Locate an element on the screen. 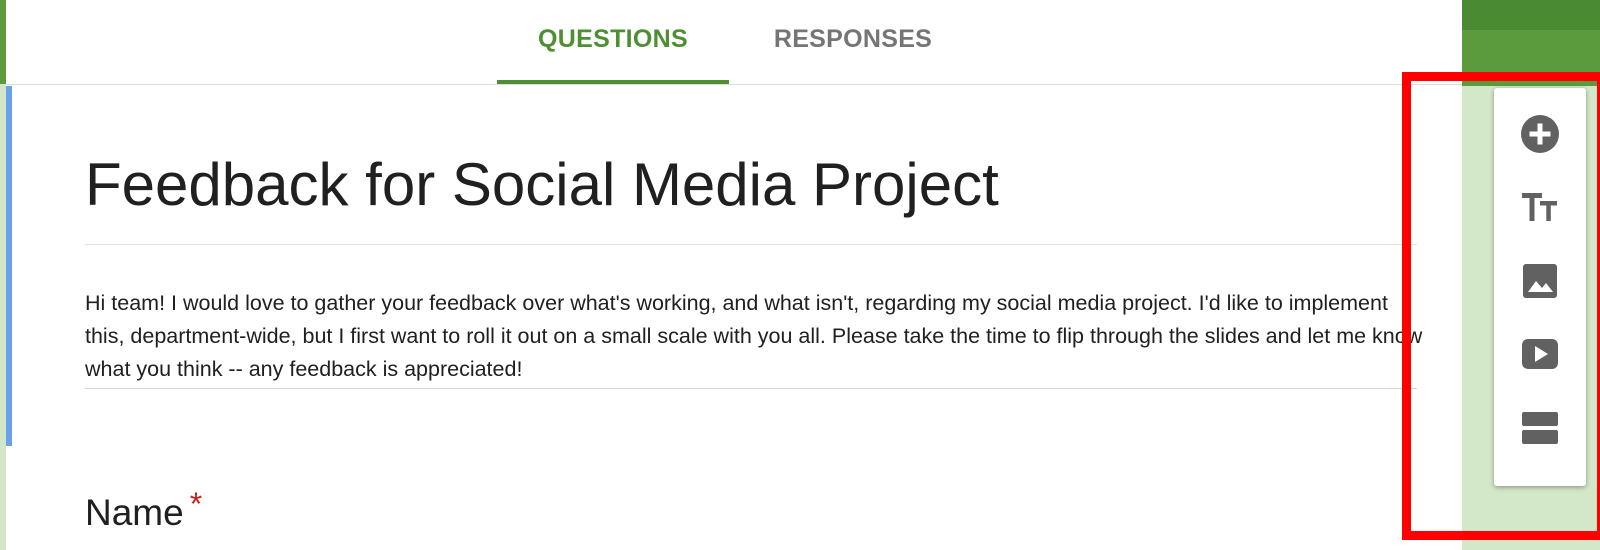 This screenshot has width=1600, height=550. add-image-button is located at coordinates (1540, 281).